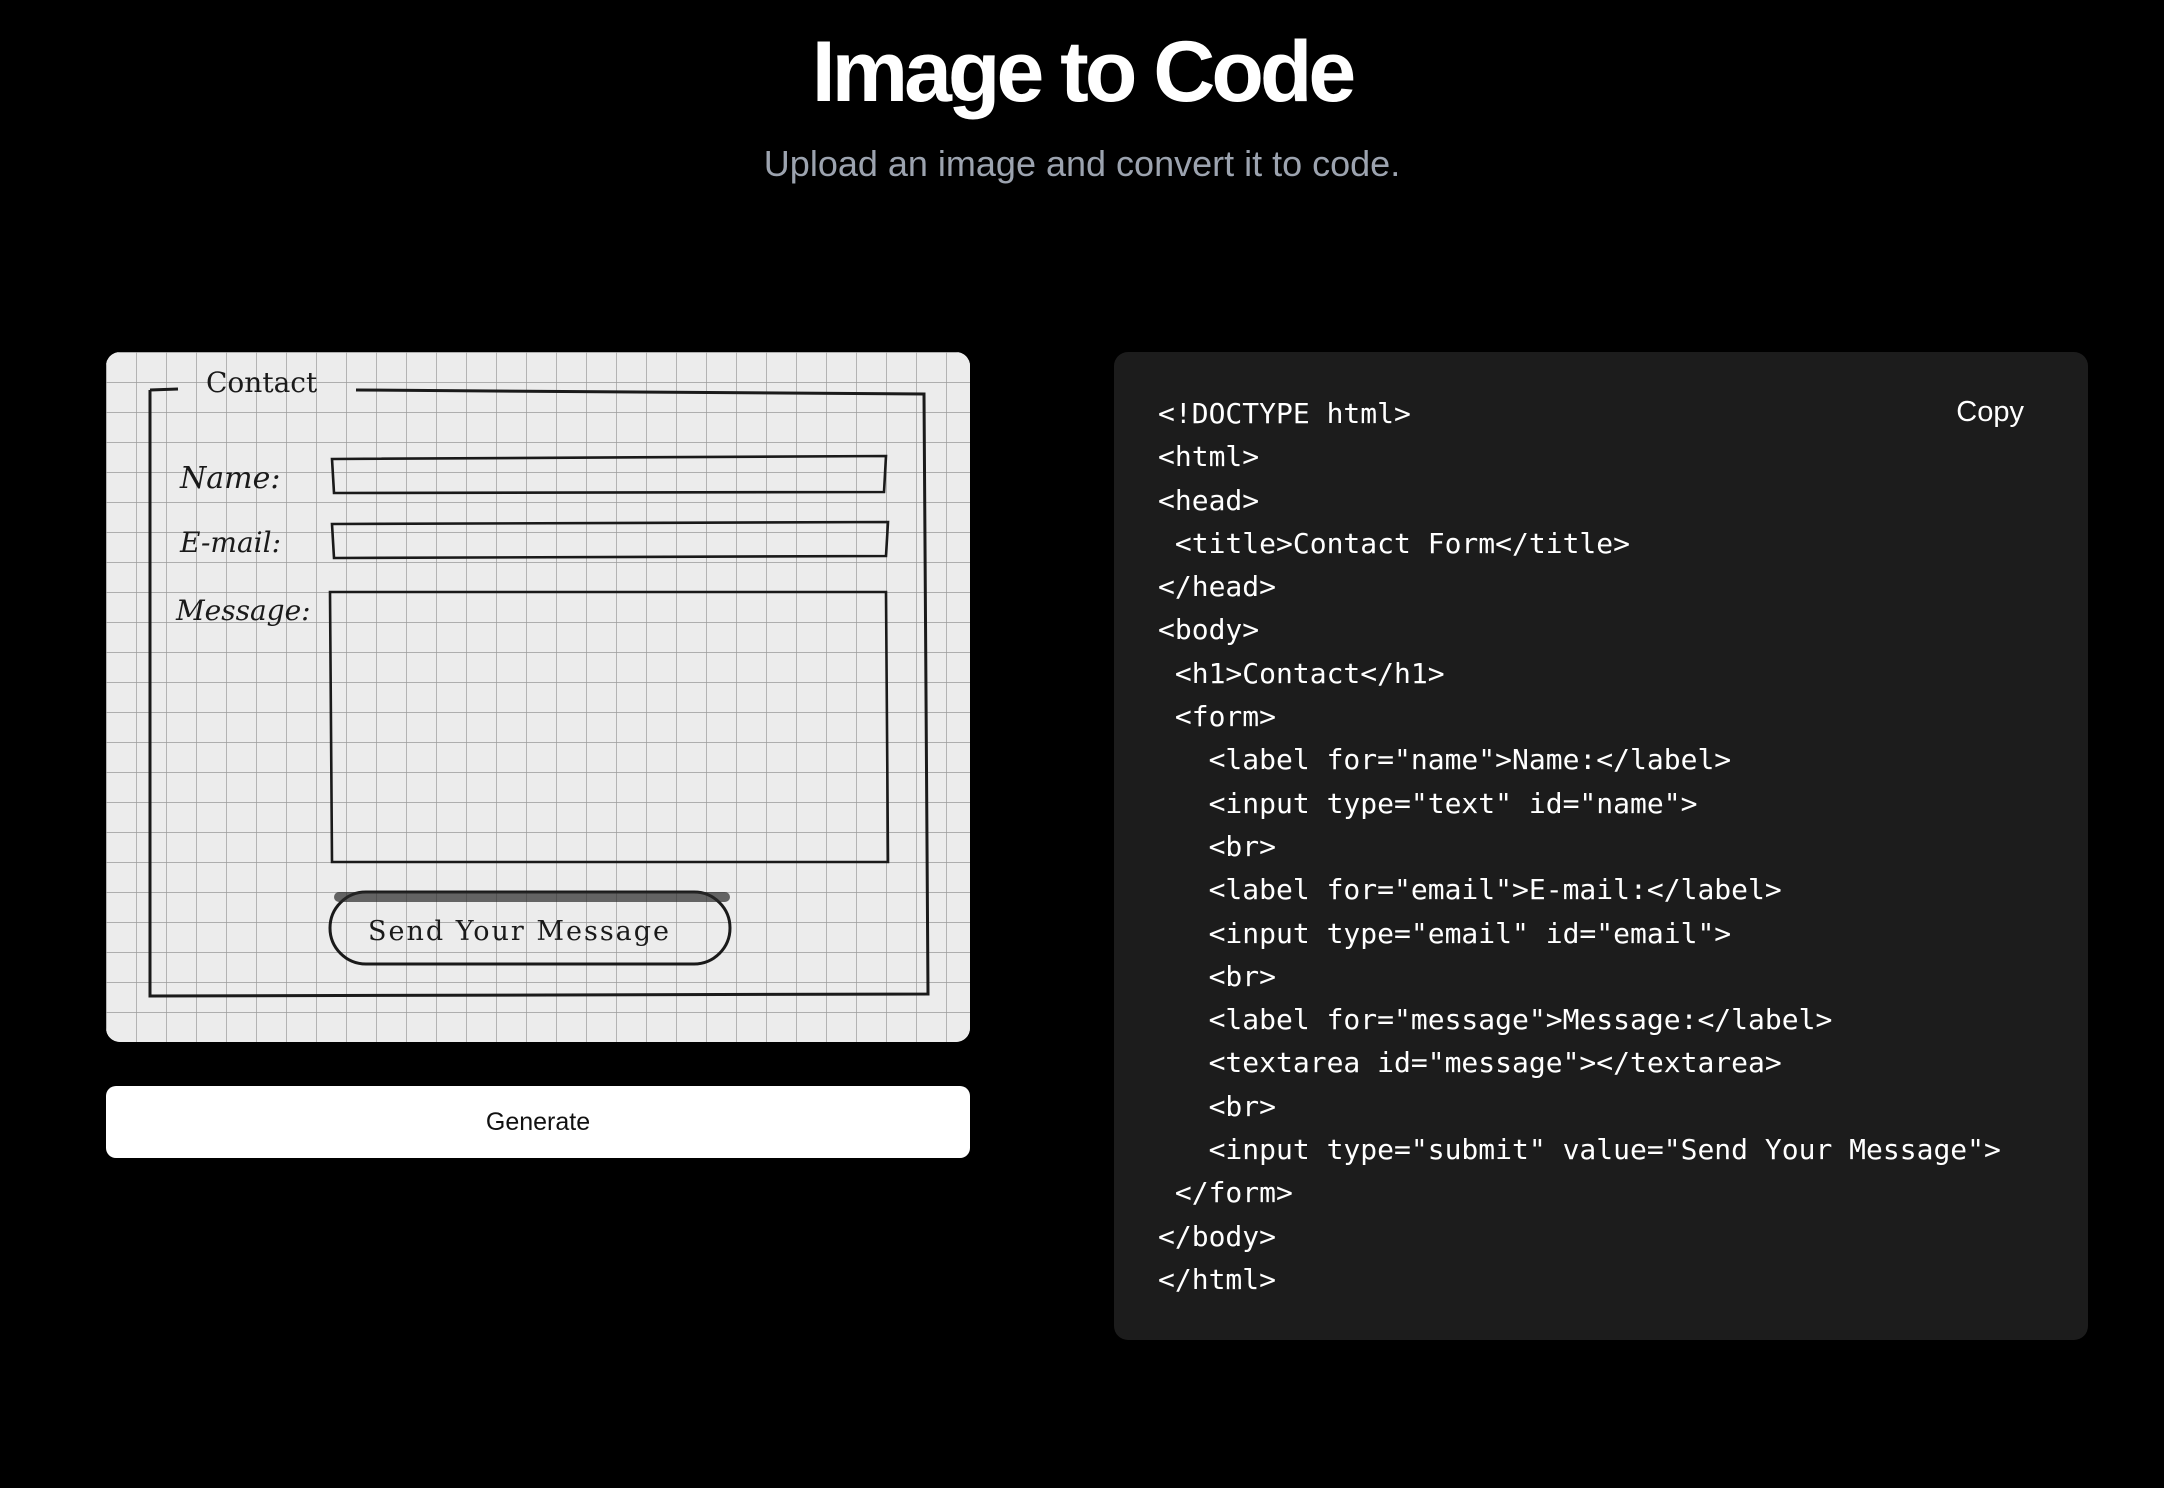 This screenshot has height=1488, width=2164. I want to click on code-line: <input type="email" id="email">, so click(1445, 933).